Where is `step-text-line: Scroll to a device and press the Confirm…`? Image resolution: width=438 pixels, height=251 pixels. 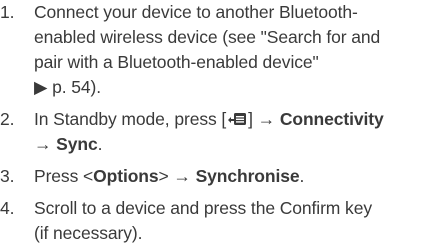
step-text-line: Scroll to a device and press the Confirm… is located at coordinates (203, 208).